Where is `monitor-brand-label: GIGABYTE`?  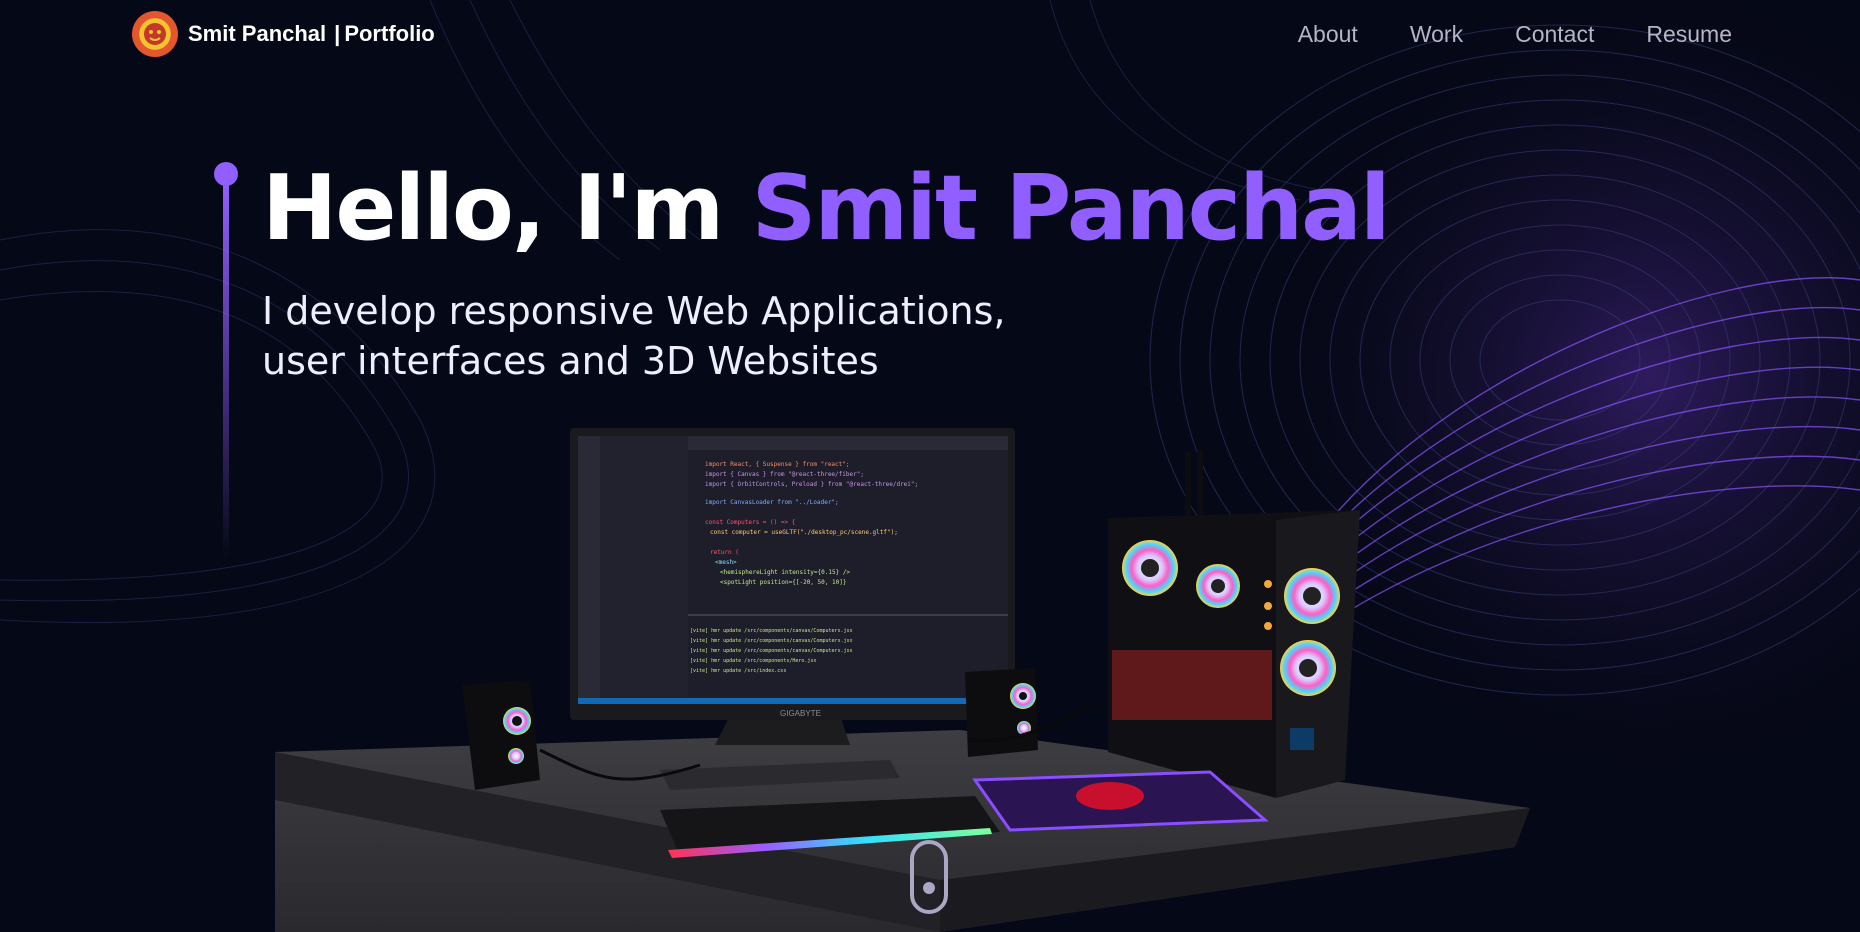 monitor-brand-label: GIGABYTE is located at coordinates (800, 713).